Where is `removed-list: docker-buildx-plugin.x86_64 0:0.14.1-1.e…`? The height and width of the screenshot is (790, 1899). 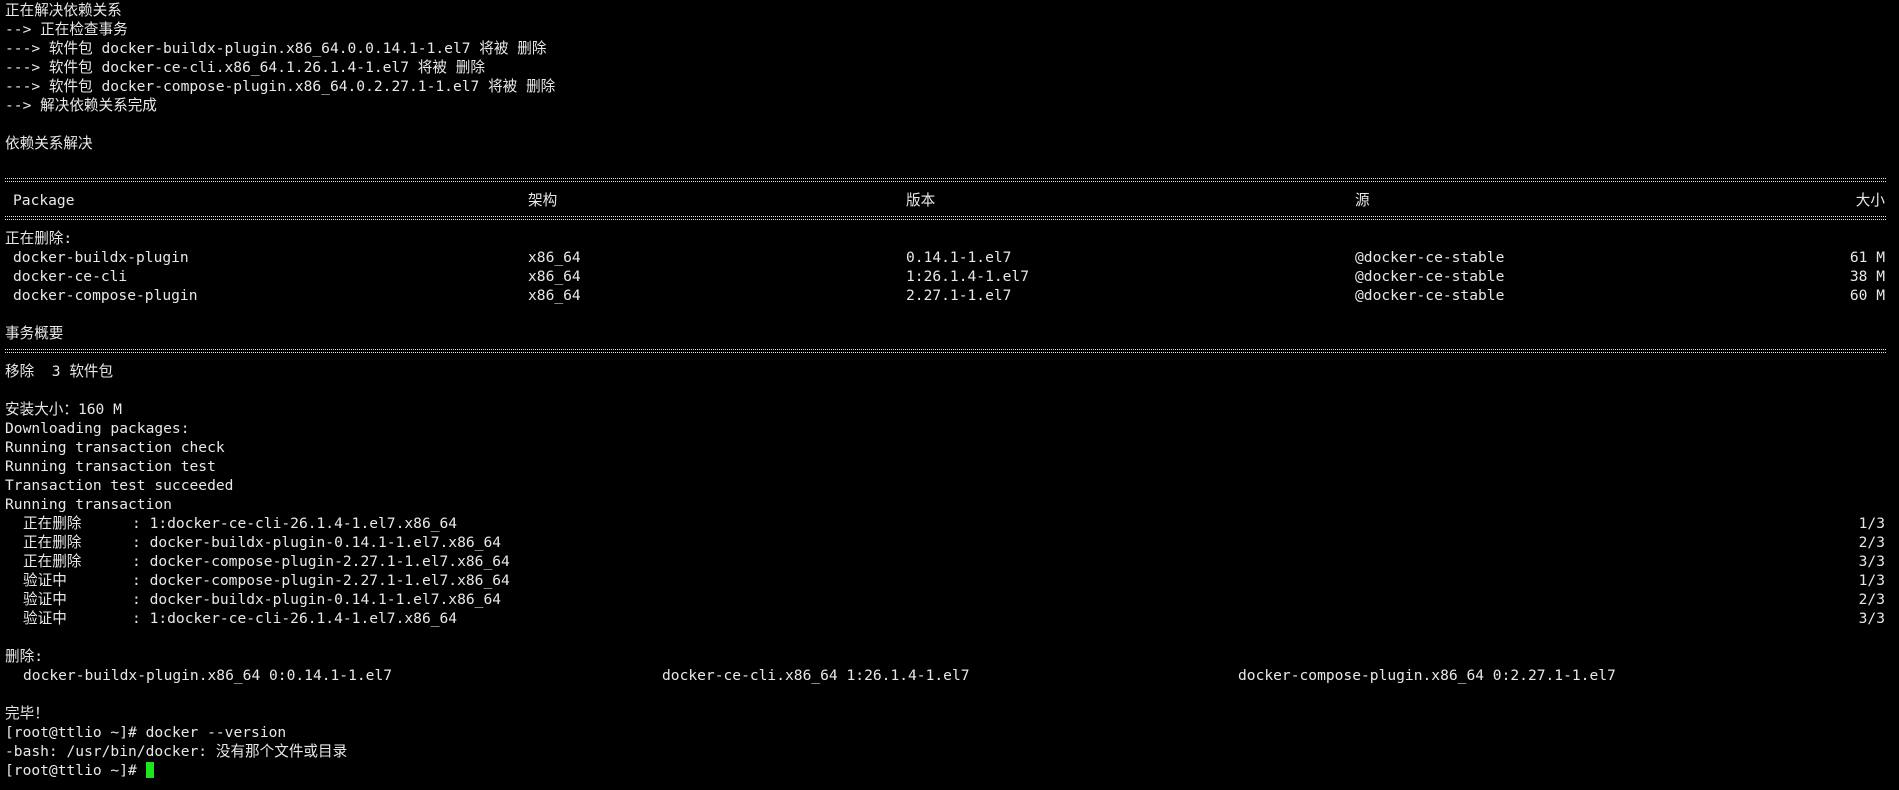
removed-list: docker-buildx-plugin.x86_64 0:0.14.1-1.e… is located at coordinates (952, 675).